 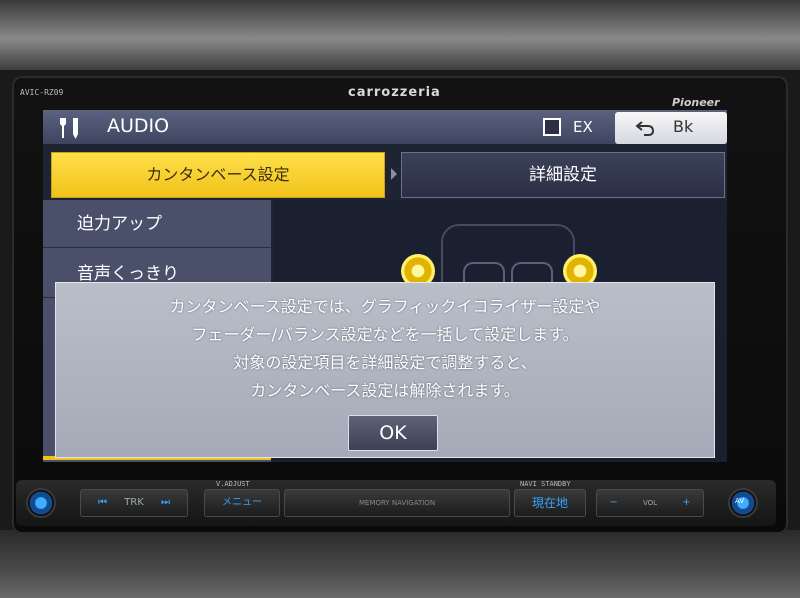 What do you see at coordinates (218, 175) in the screenshot?
I see `tab-easy-base: カンタンベース設定` at bounding box center [218, 175].